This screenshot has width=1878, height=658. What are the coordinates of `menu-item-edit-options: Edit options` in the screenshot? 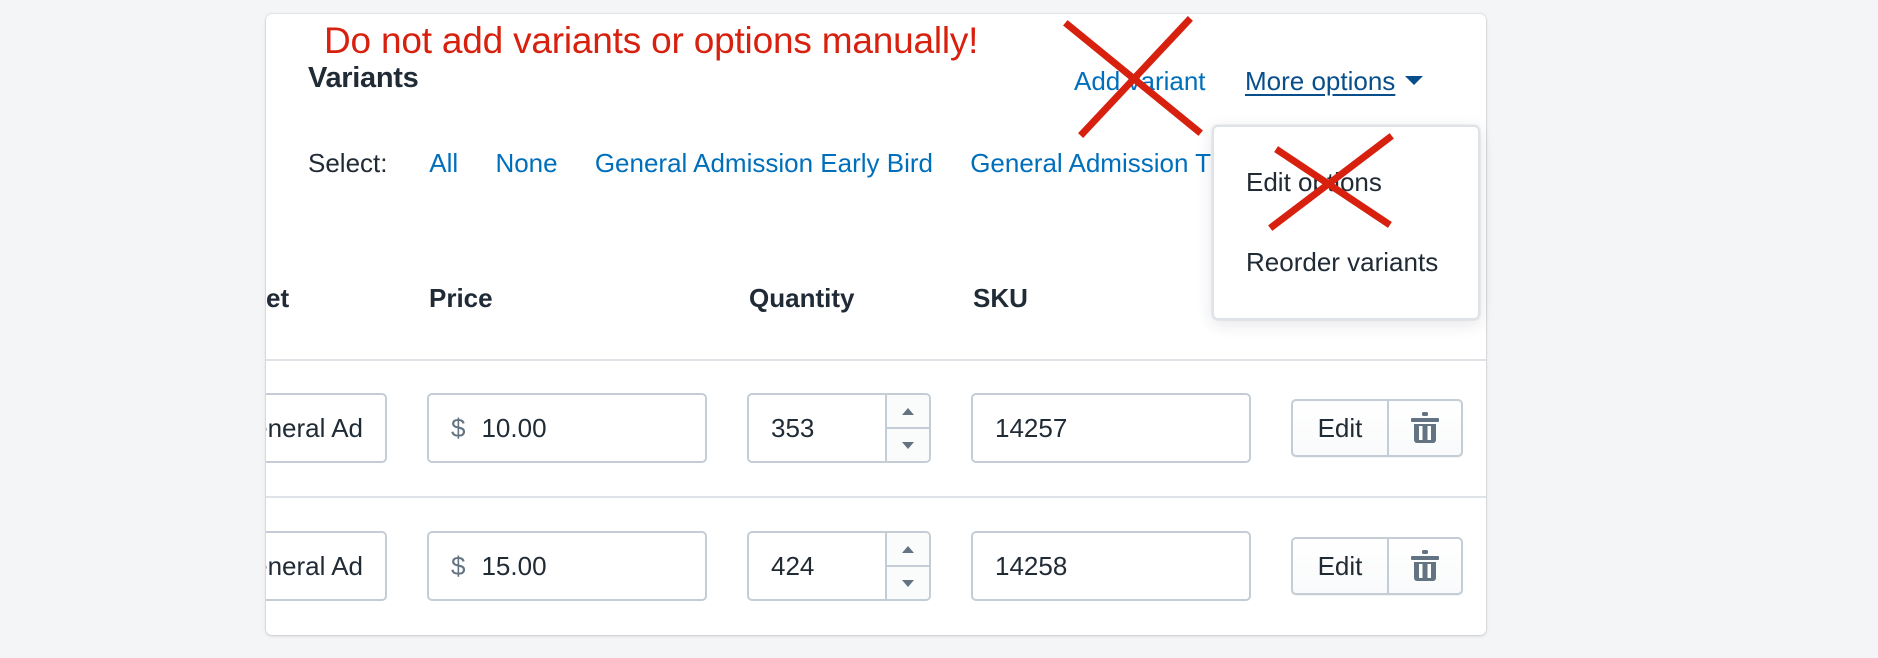 It's located at (1314, 182).